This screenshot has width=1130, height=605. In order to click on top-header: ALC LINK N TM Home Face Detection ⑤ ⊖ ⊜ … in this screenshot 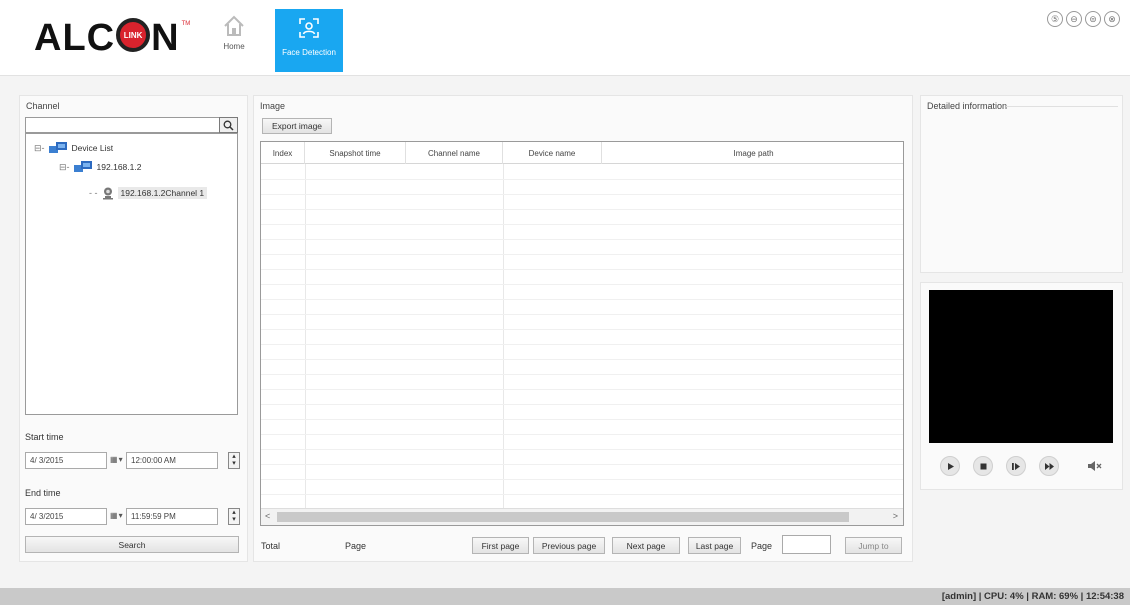, I will do `click(565, 38)`.